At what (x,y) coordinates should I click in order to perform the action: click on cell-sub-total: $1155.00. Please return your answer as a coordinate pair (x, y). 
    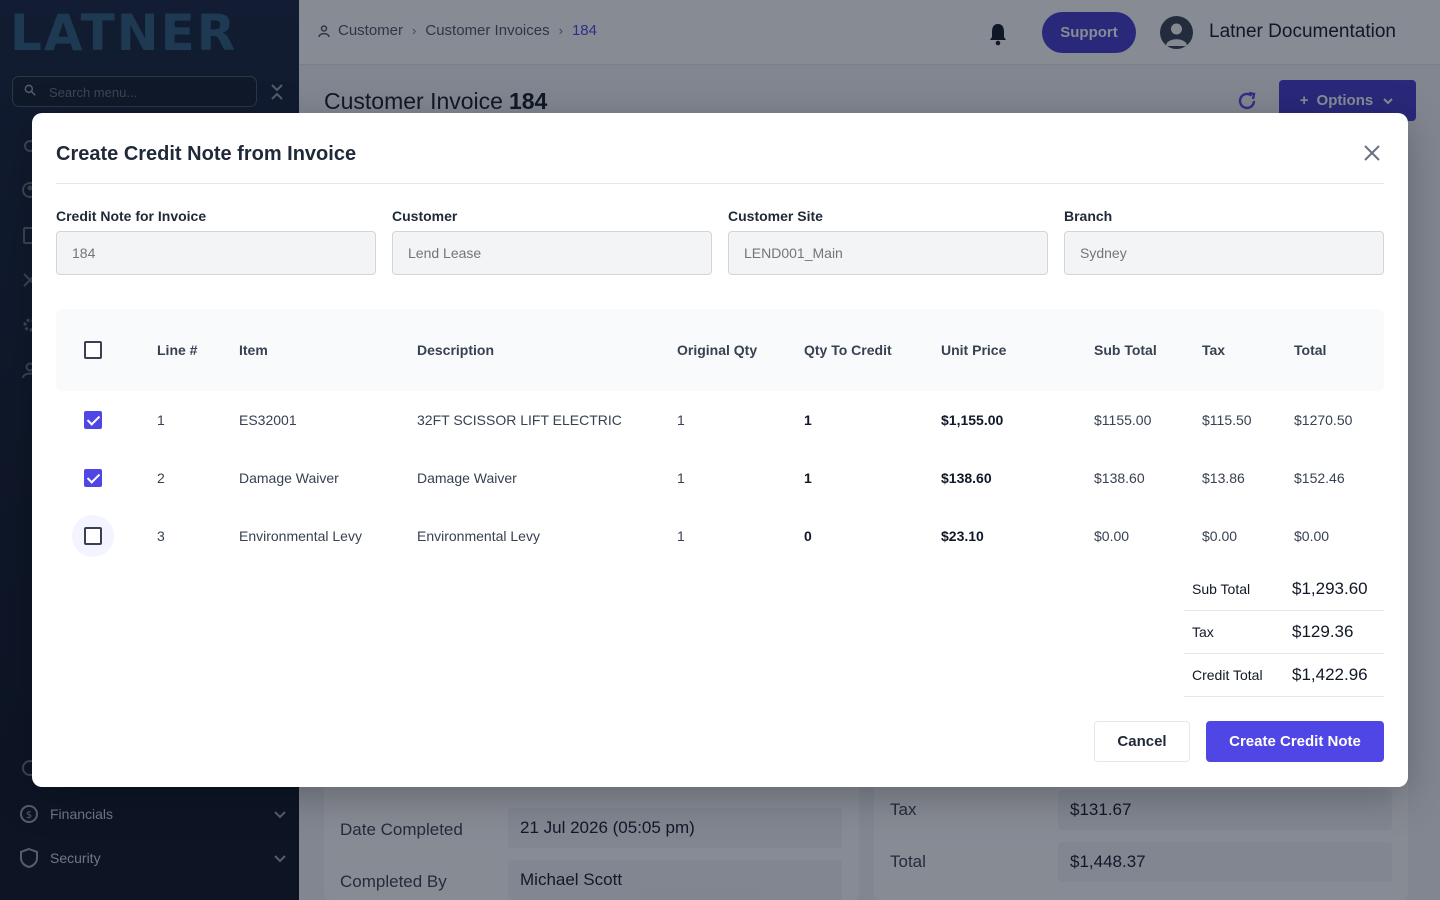
    Looking at the image, I should click on (1123, 420).